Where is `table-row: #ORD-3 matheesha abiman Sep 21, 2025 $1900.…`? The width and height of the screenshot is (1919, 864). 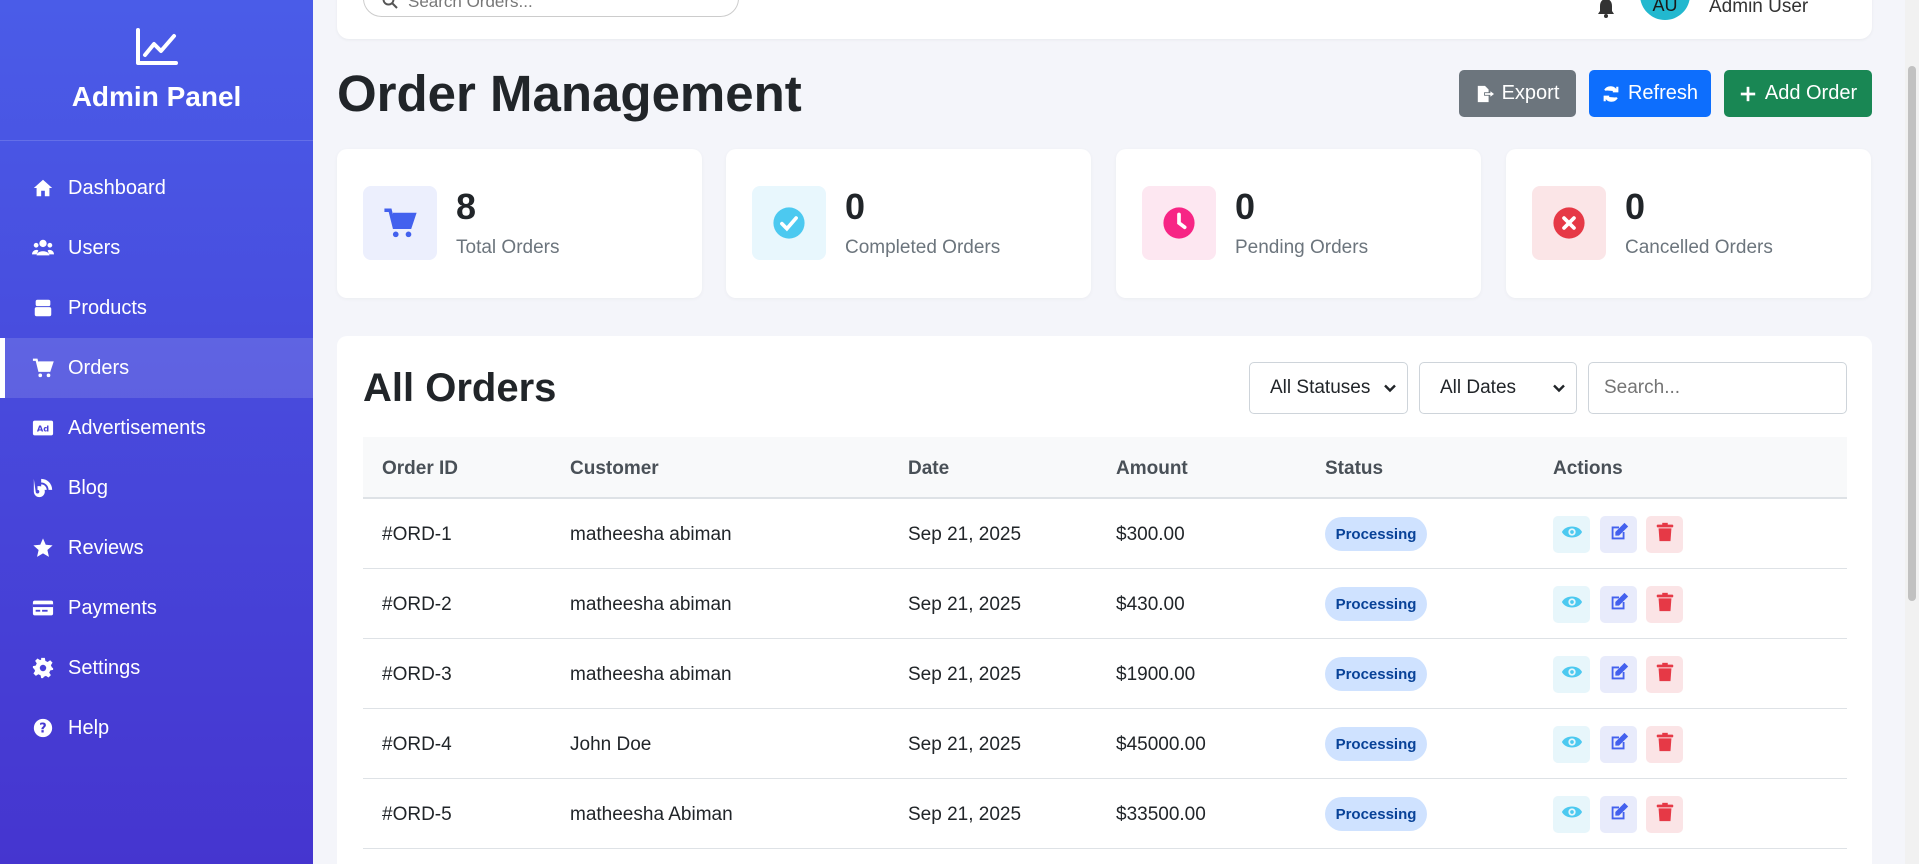
table-row: #ORD-3 matheesha abiman Sep 21, 2025 $1900.… is located at coordinates (1105, 674).